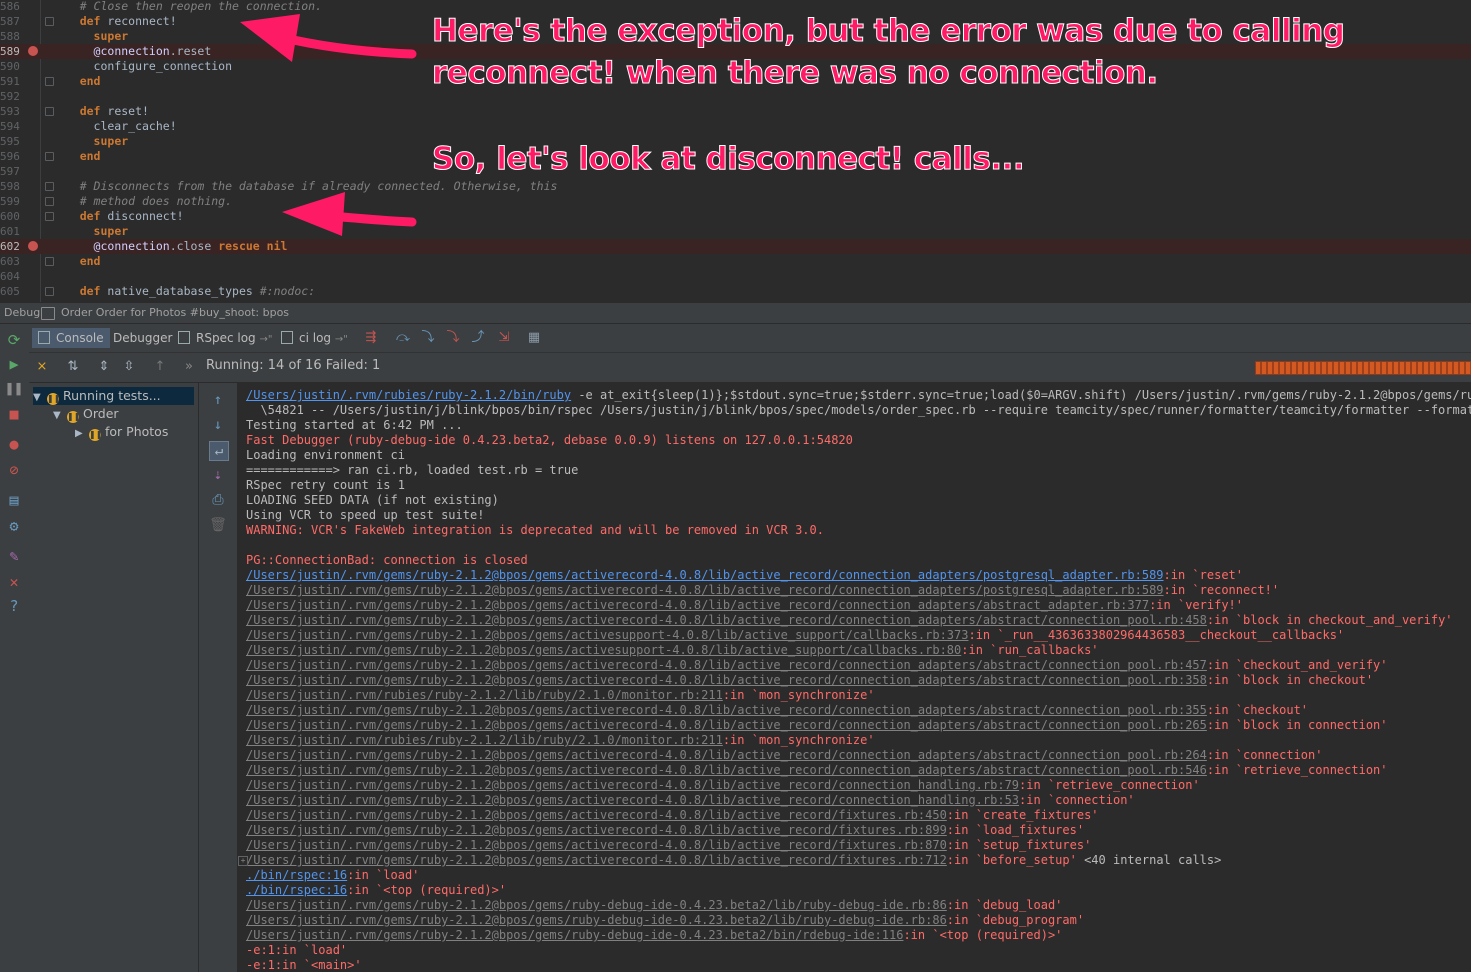 This screenshot has height=972, width=1471. What do you see at coordinates (14, 606) in the screenshot?
I see `help-icon: ?` at bounding box center [14, 606].